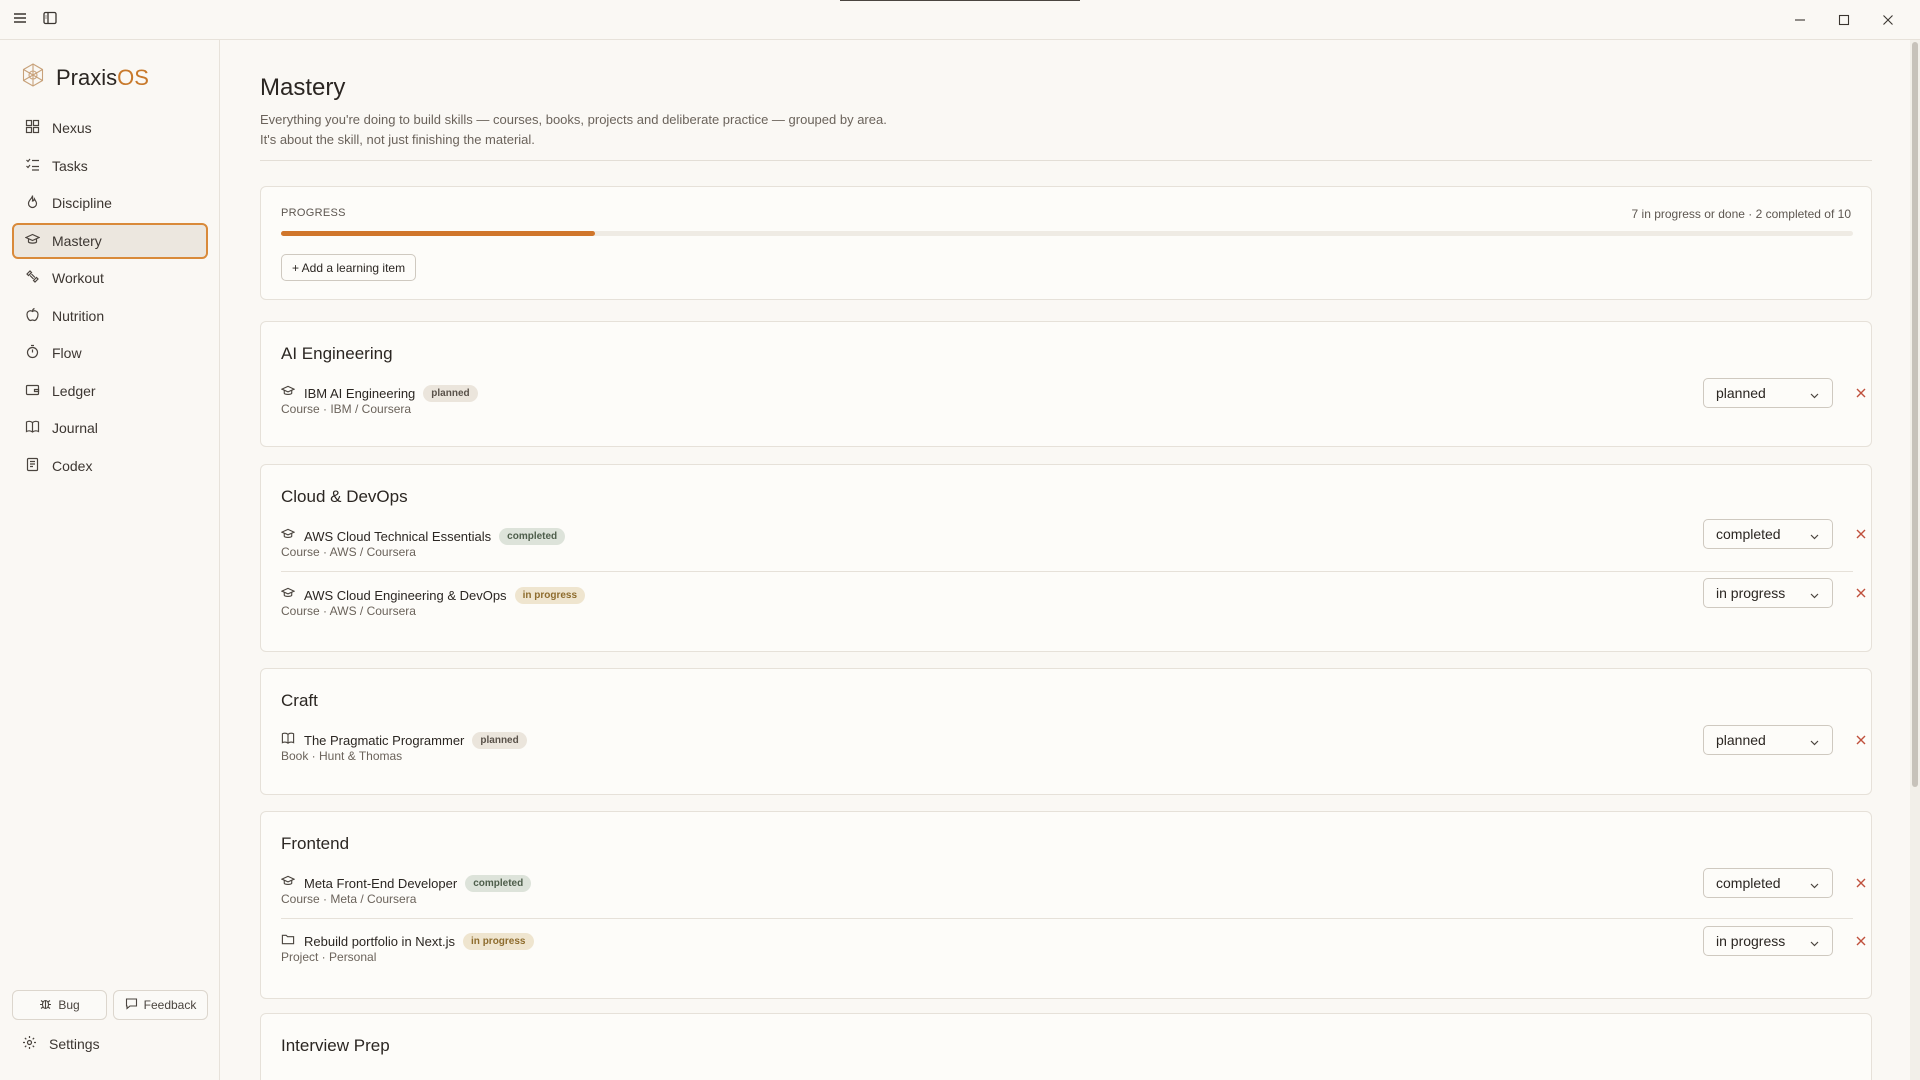 This screenshot has width=1920, height=1080. I want to click on sidebar-item-label: Nutrition, so click(78, 315).